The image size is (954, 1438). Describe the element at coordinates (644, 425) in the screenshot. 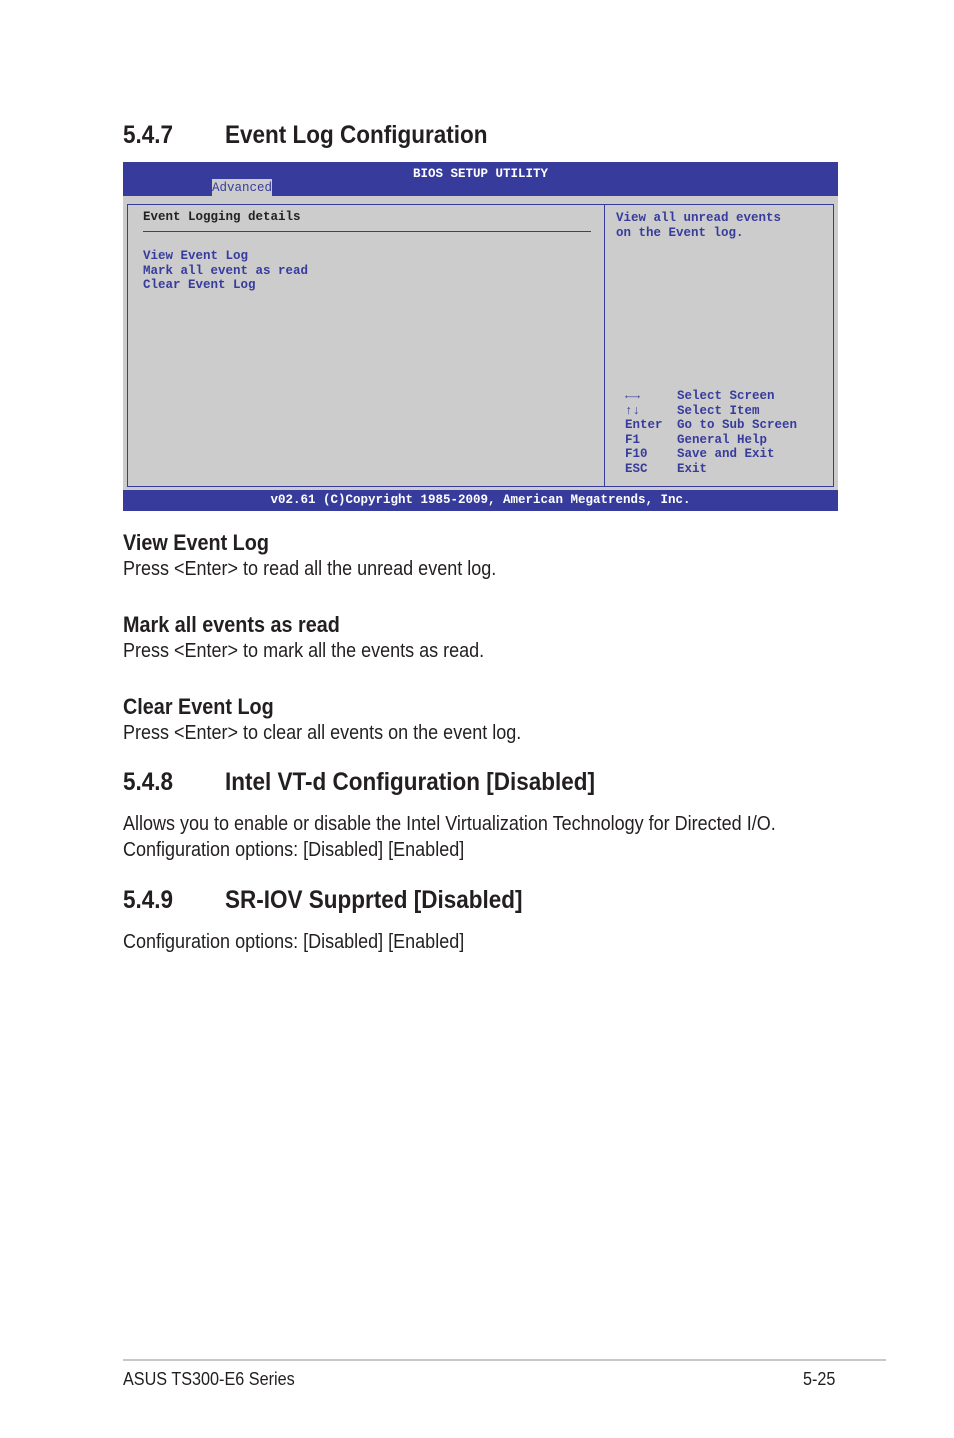

I see `key-label: Enter` at that location.